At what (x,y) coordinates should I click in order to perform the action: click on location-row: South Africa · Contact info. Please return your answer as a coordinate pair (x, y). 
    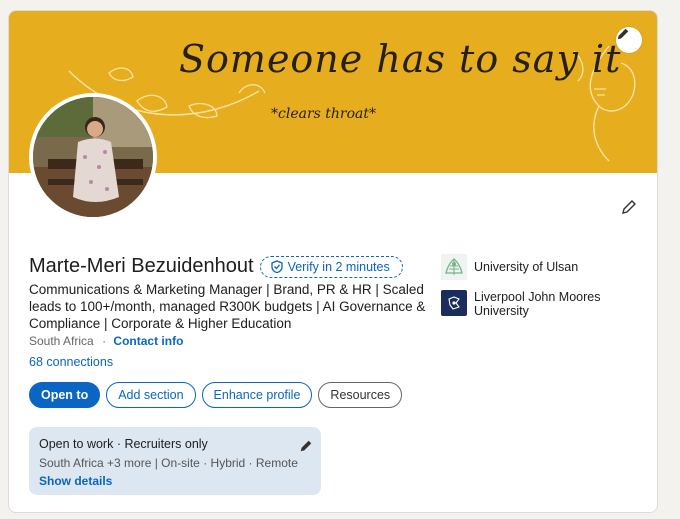
    Looking at the image, I should click on (106, 341).